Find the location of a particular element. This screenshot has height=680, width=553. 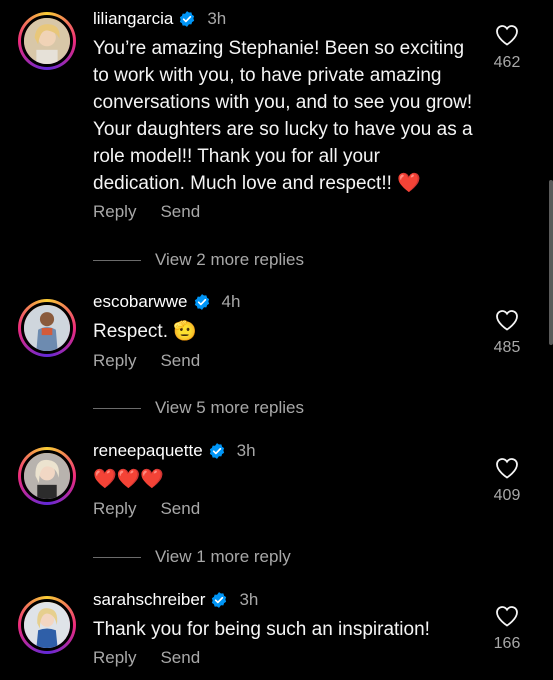

like-count: 462 is located at coordinates (507, 62).